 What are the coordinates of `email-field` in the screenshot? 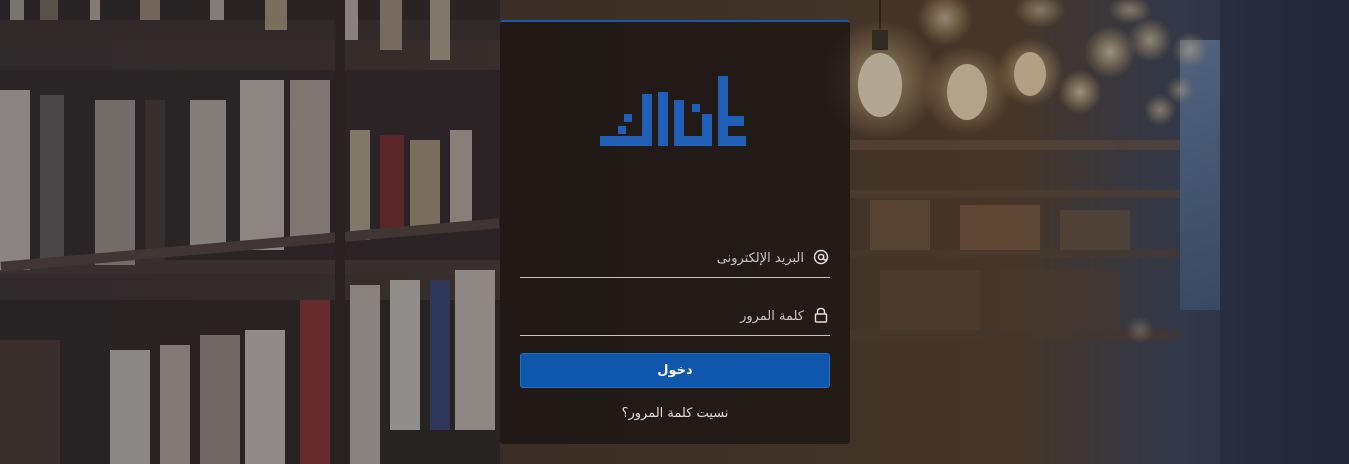 It's located at (675, 259).